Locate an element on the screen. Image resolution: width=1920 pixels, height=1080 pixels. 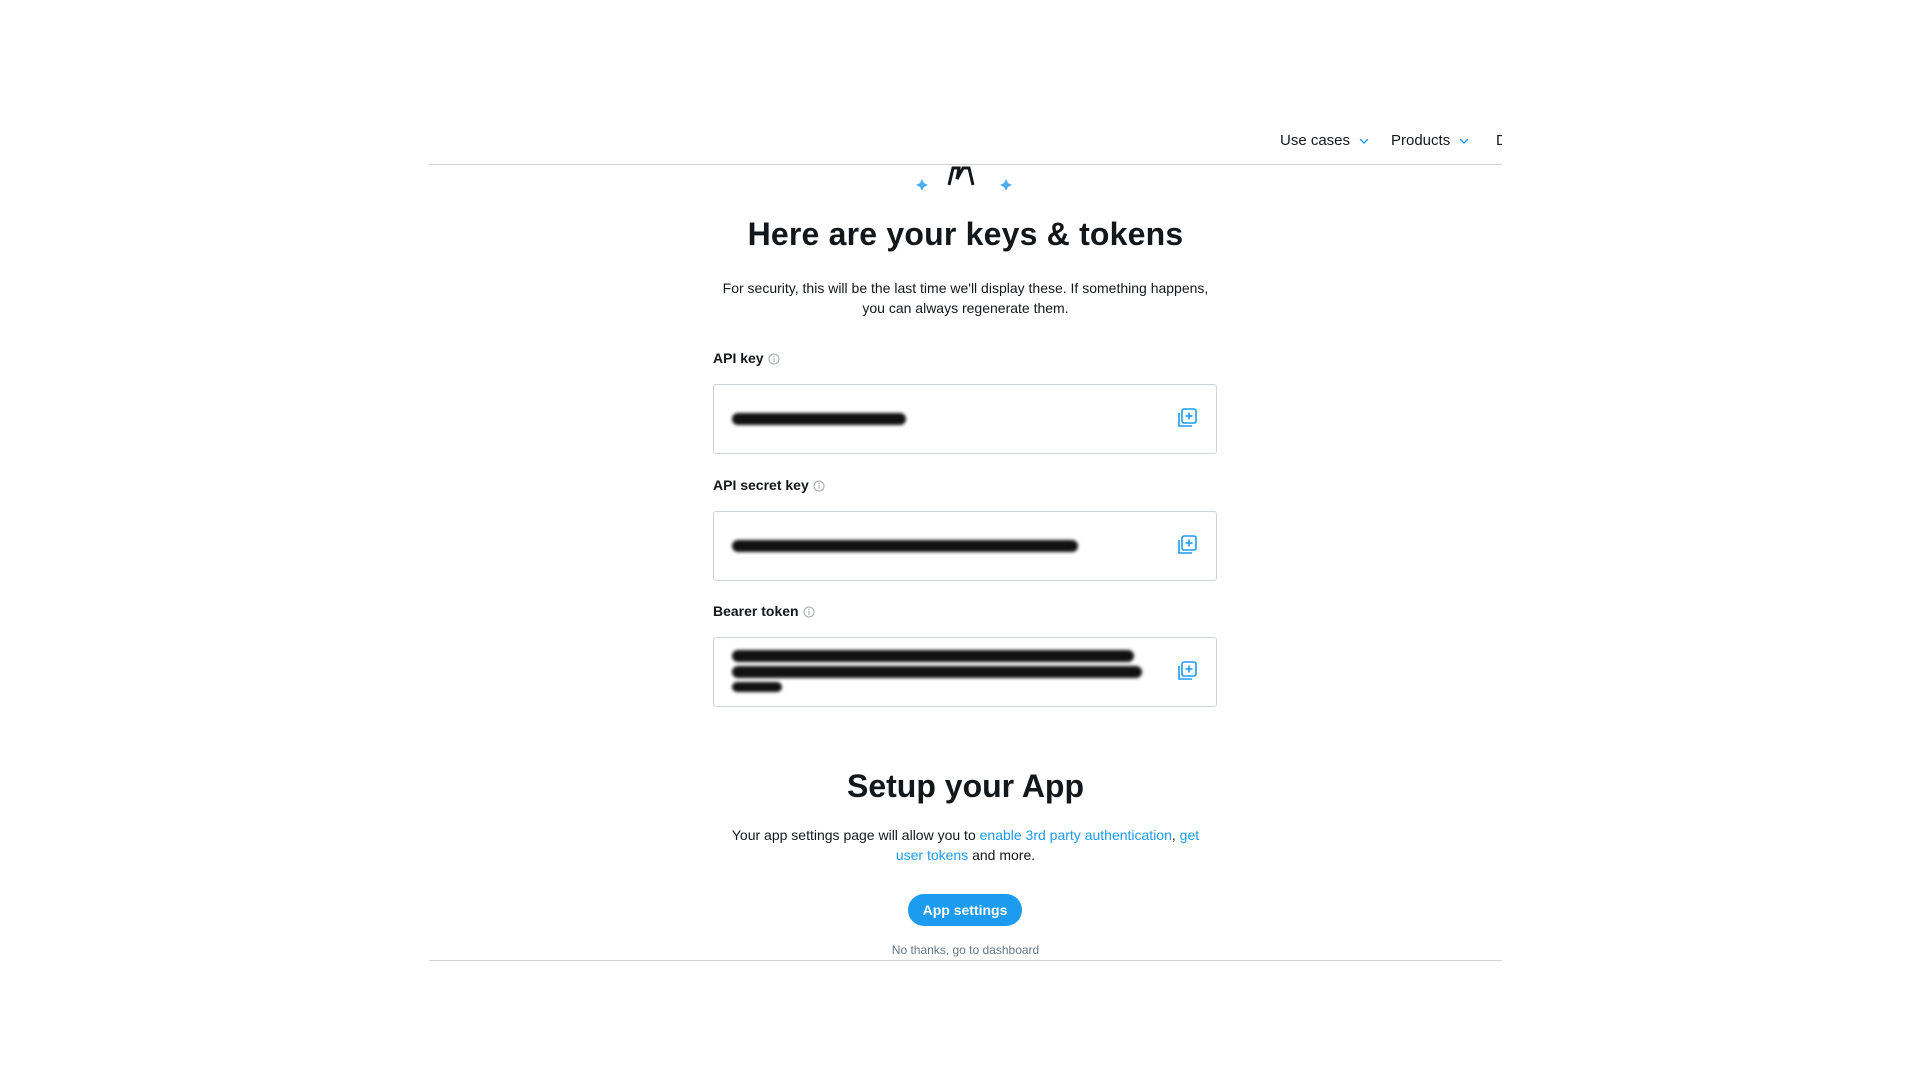
keys-title: Here are your keys & tokens is located at coordinates (965, 234).